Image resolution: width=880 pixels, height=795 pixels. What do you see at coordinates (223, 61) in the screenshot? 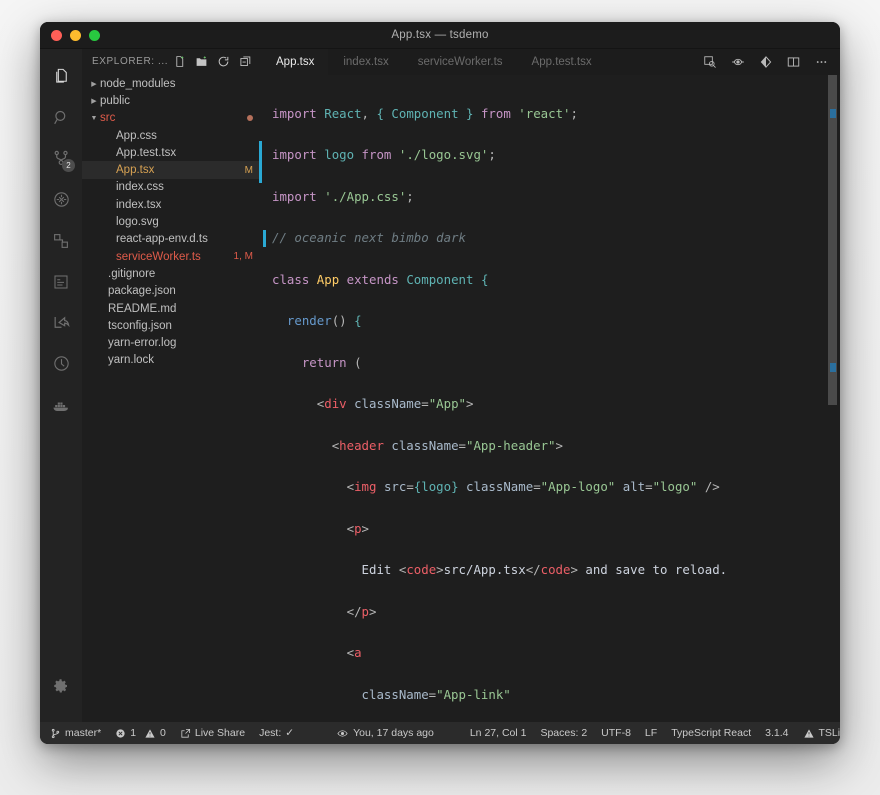
I see `refresh-button` at bounding box center [223, 61].